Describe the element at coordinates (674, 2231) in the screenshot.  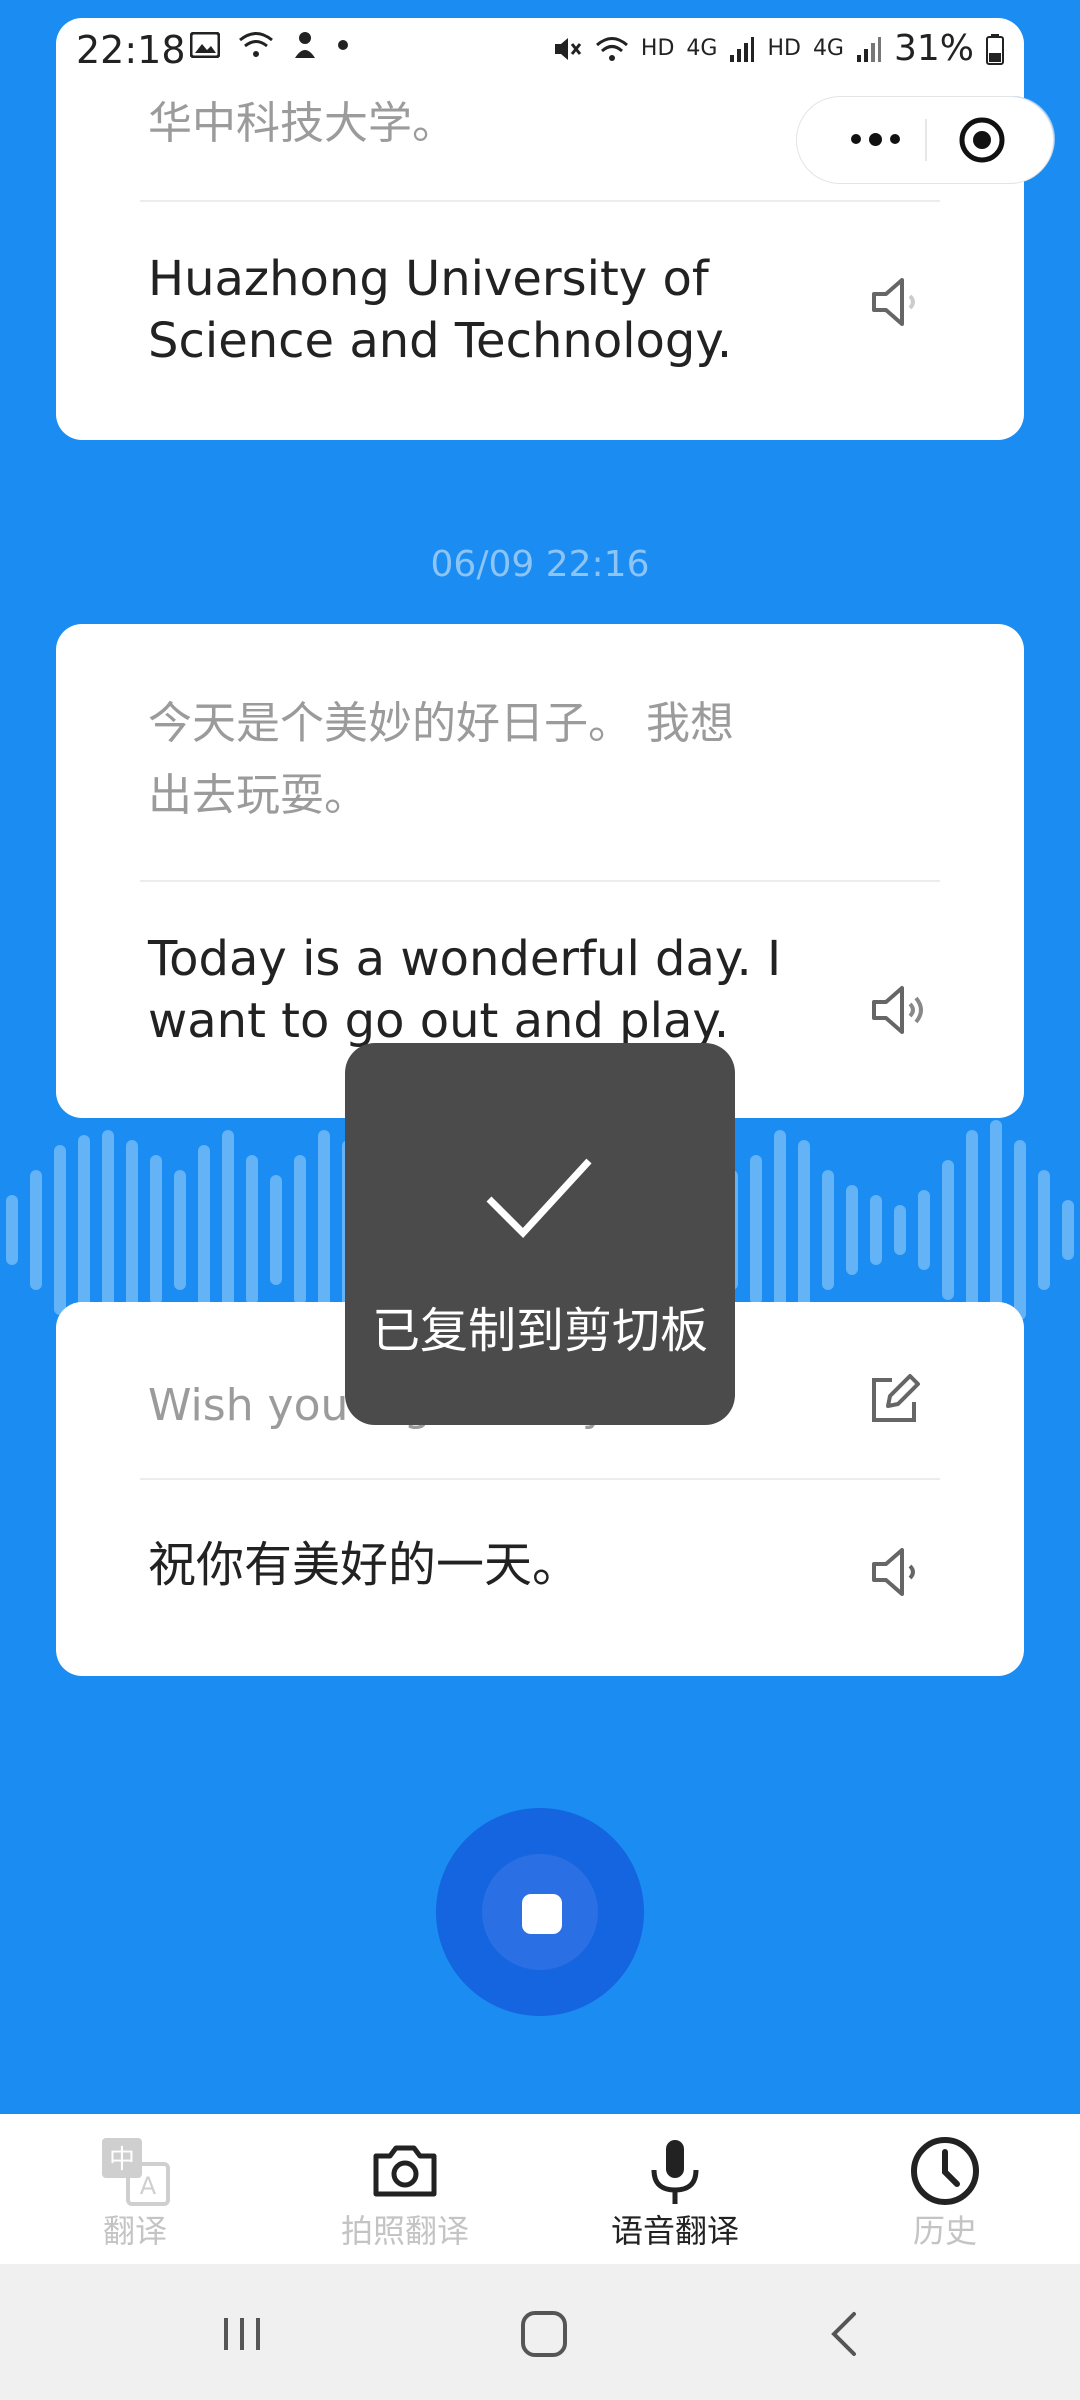
I see `tab-label: 语音翻译` at that location.